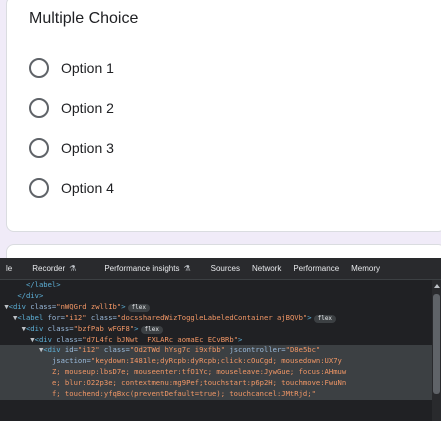 This screenshot has width=441, height=421. I want to click on option-1: Option 1, so click(71, 68).